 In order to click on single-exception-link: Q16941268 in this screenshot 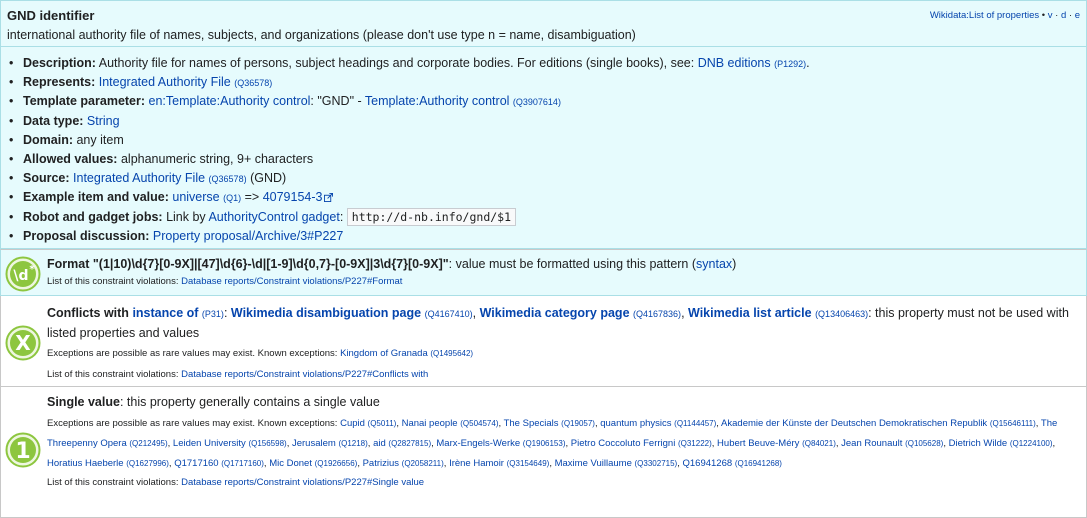, I will do `click(708, 463)`.